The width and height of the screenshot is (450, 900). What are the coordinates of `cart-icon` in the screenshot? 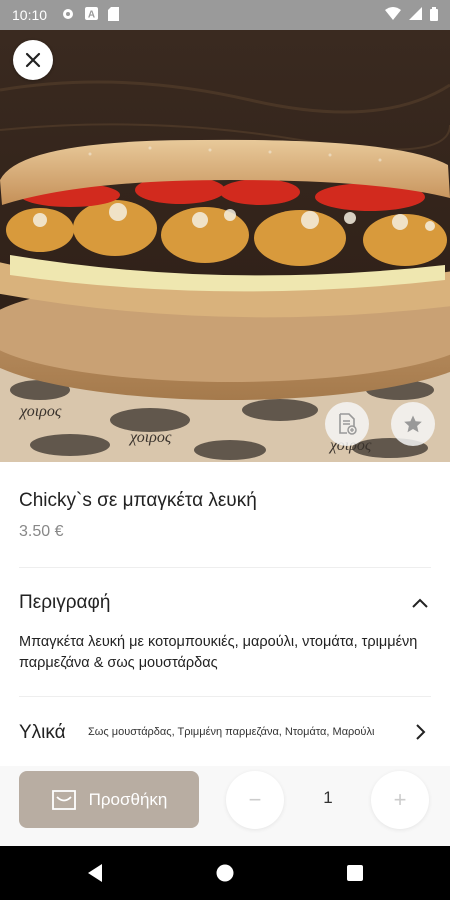 It's located at (63, 799).